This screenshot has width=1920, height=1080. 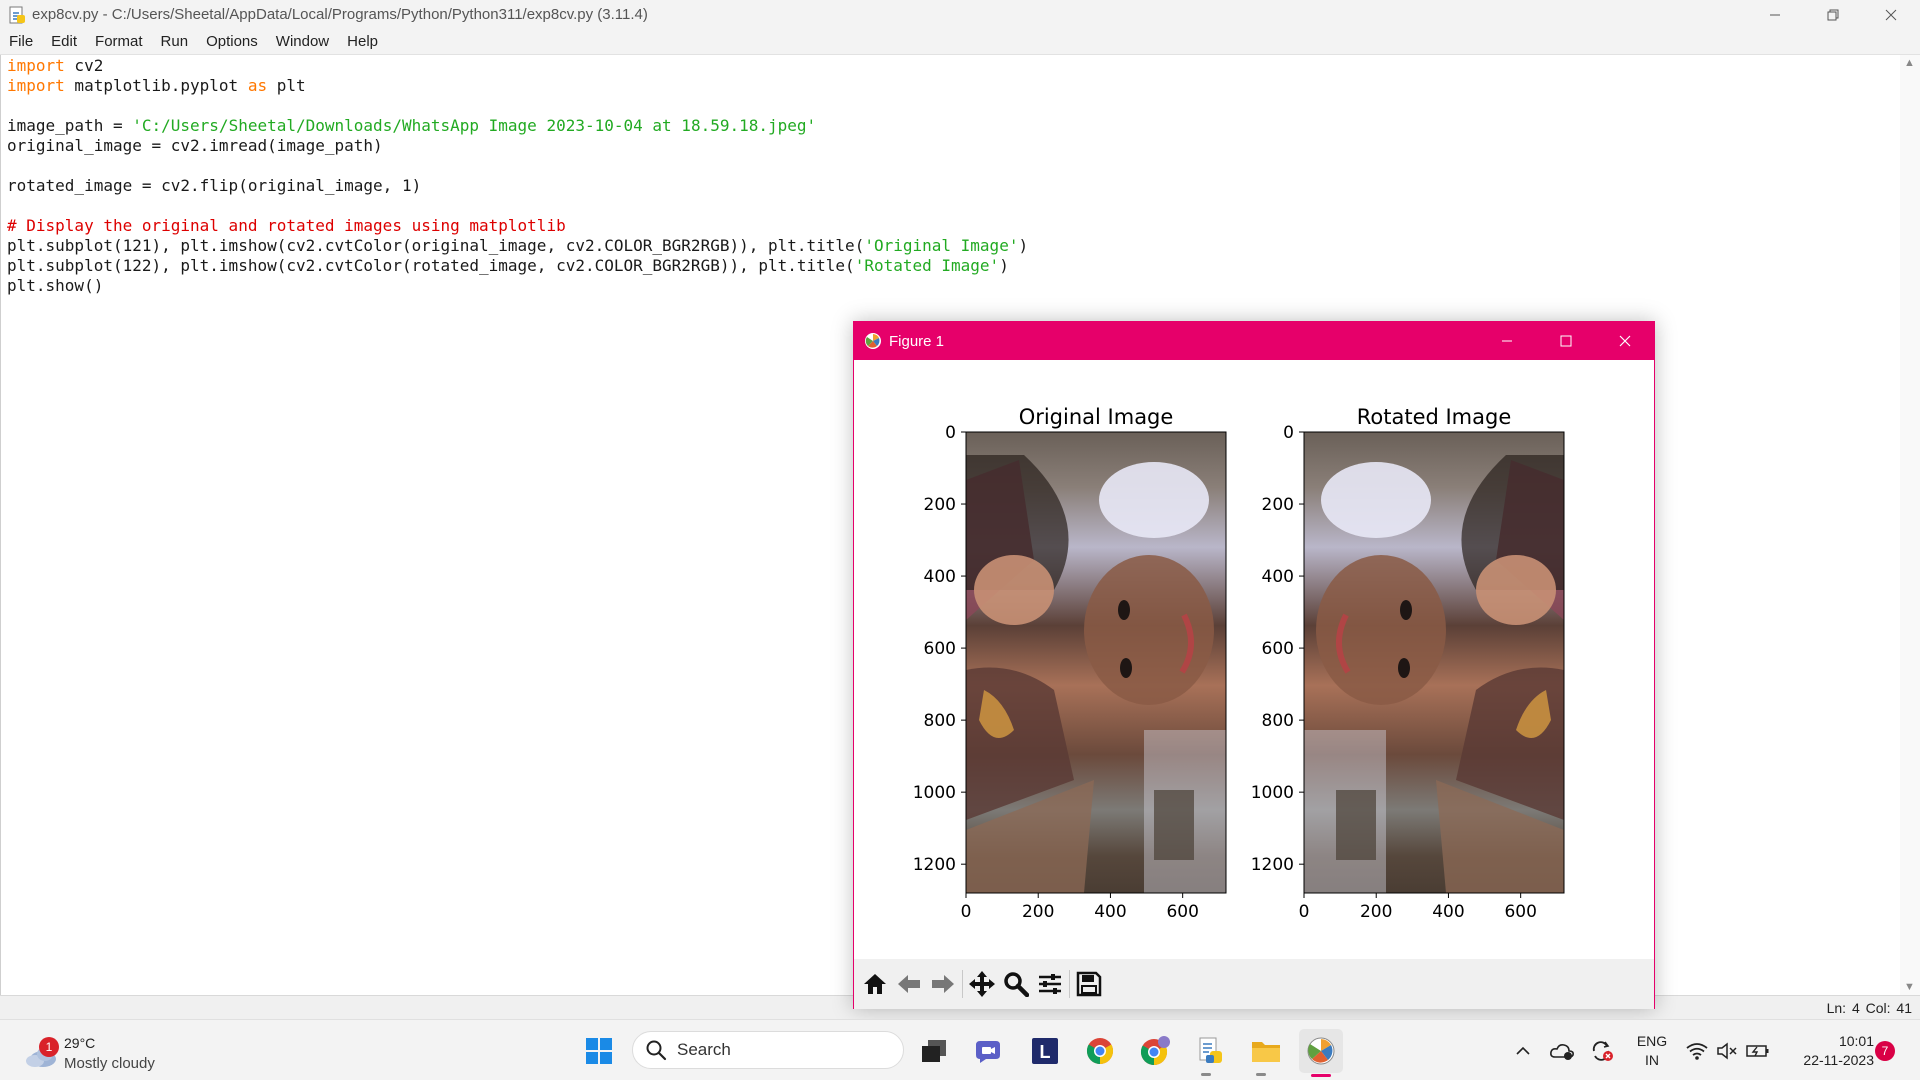 What do you see at coordinates (302, 41) in the screenshot?
I see `menu-window: Window` at bounding box center [302, 41].